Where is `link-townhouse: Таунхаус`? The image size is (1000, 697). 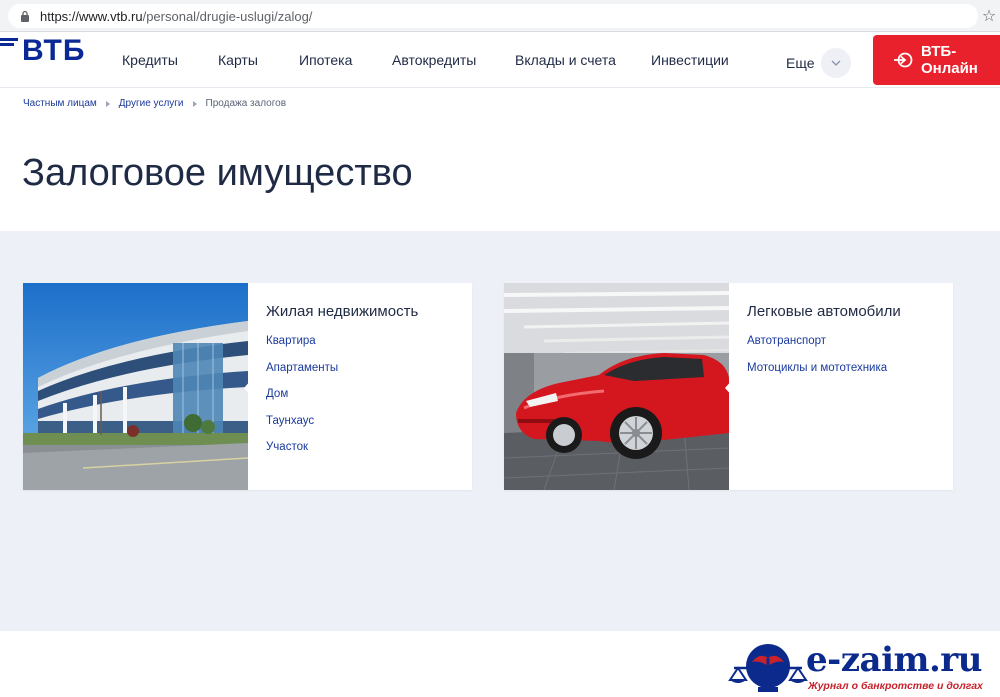 link-townhouse: Таунхаус is located at coordinates (342, 421).